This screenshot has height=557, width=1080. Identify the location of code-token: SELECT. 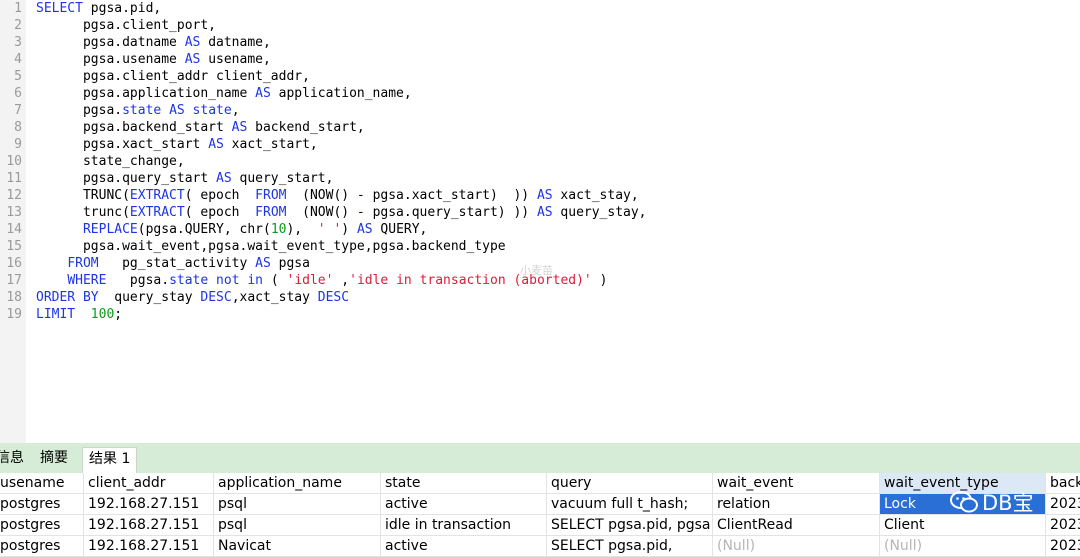
(59, 8).